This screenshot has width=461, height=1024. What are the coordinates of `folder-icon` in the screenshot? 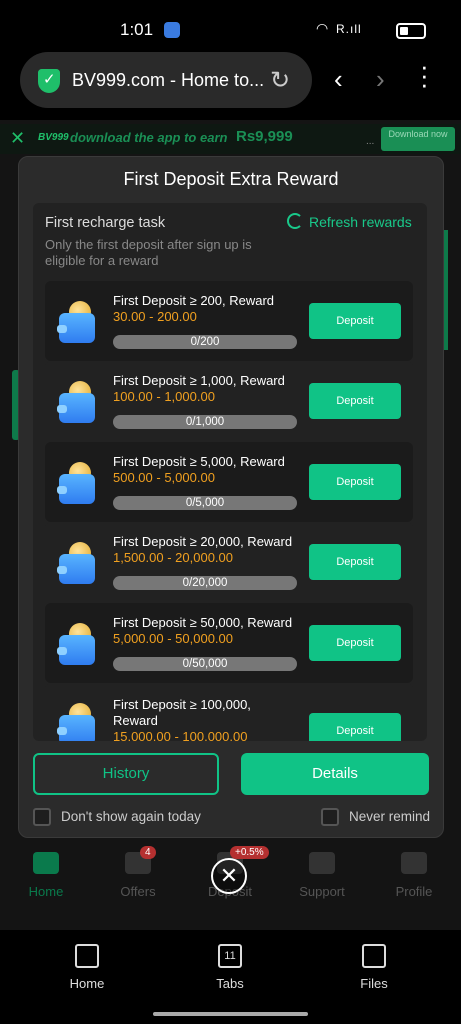 It's located at (374, 956).